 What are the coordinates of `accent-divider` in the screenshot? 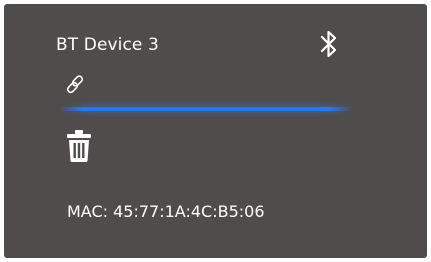 It's located at (206, 109).